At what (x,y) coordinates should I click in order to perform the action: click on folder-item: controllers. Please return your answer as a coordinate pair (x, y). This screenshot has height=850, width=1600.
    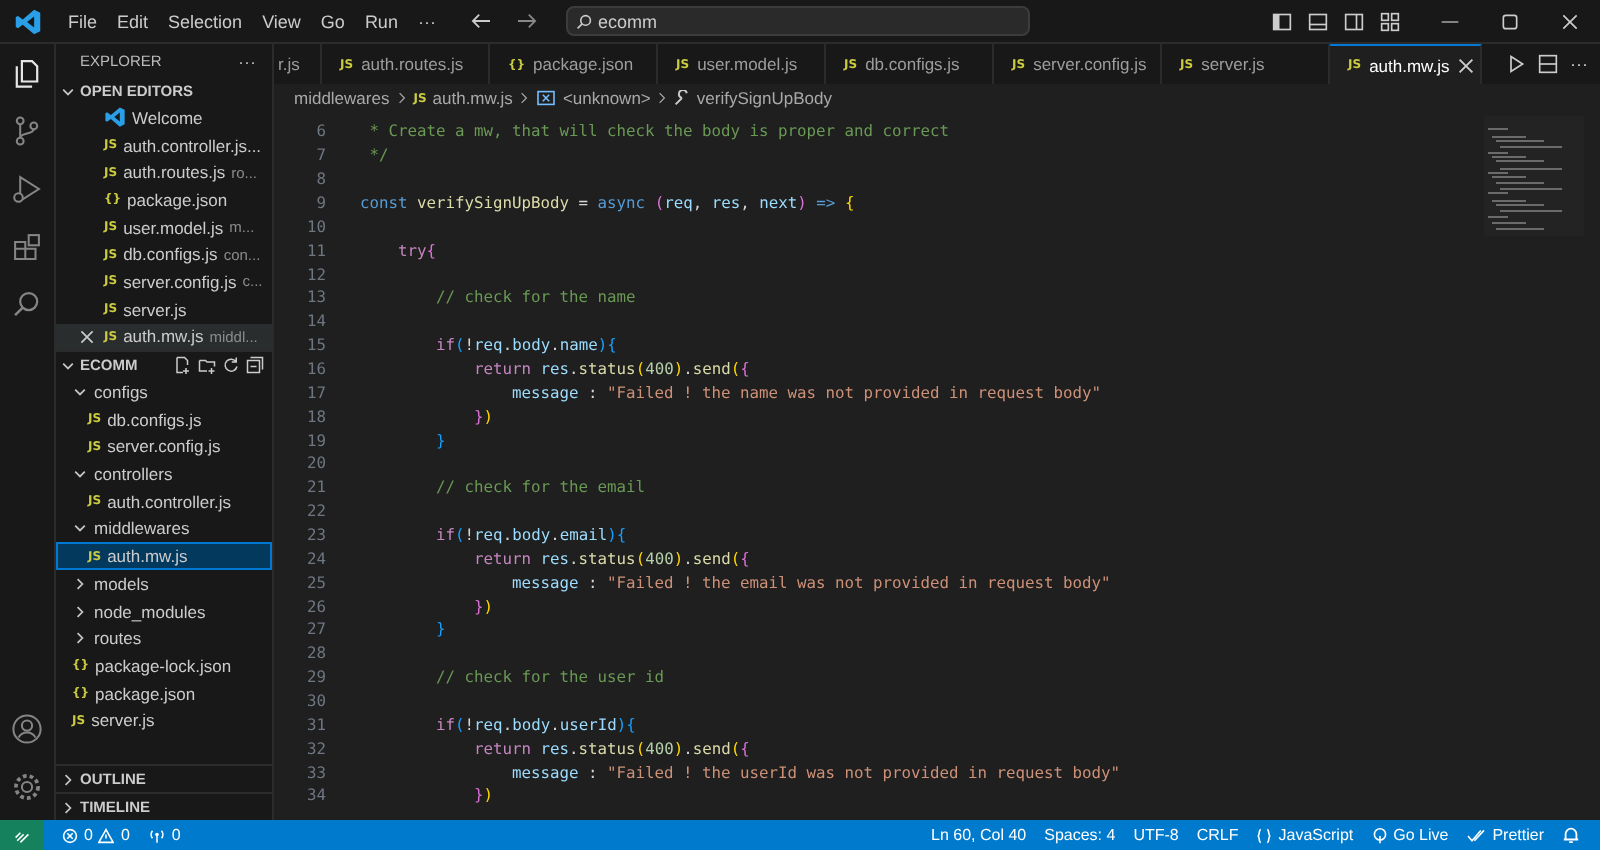
    Looking at the image, I should click on (164, 474).